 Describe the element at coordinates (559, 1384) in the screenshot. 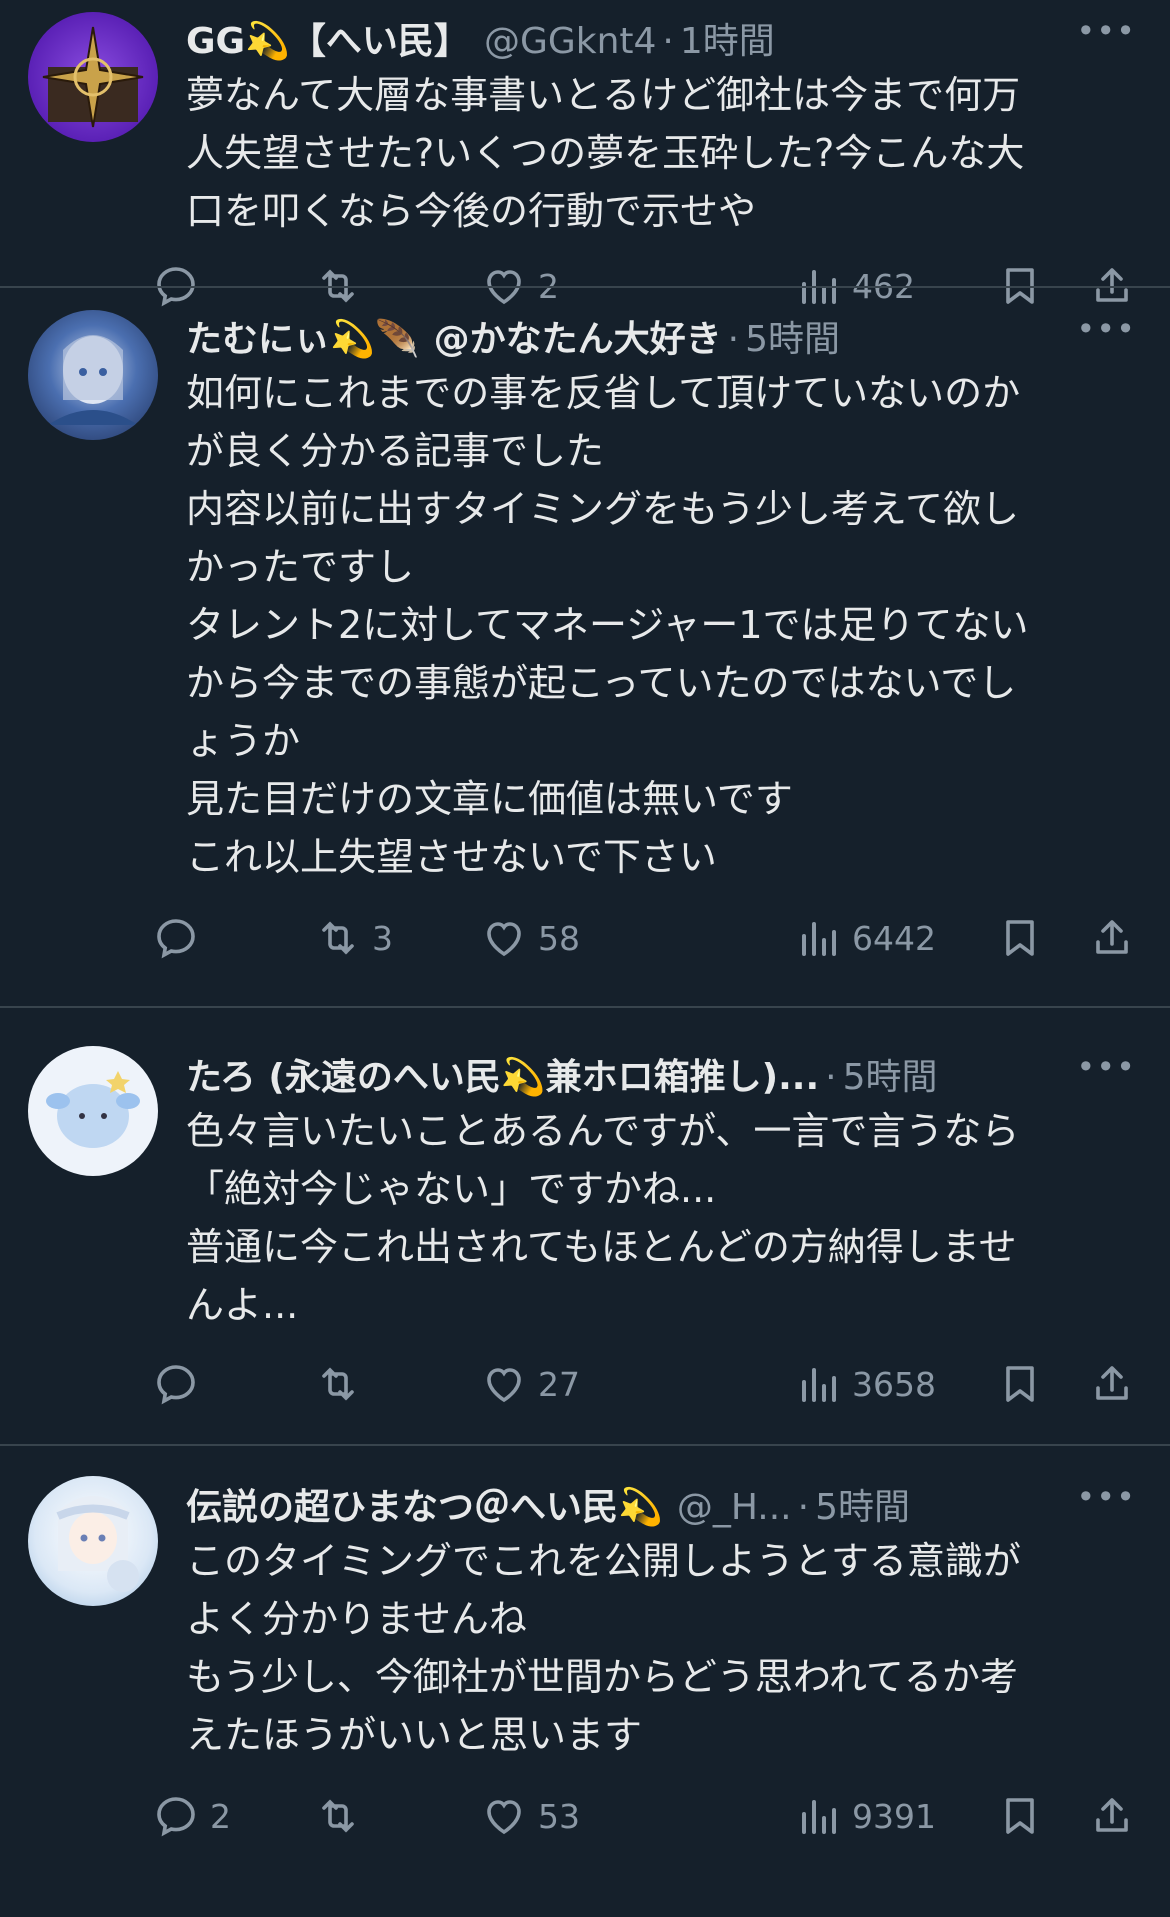

I see `like-count: 27` at that location.